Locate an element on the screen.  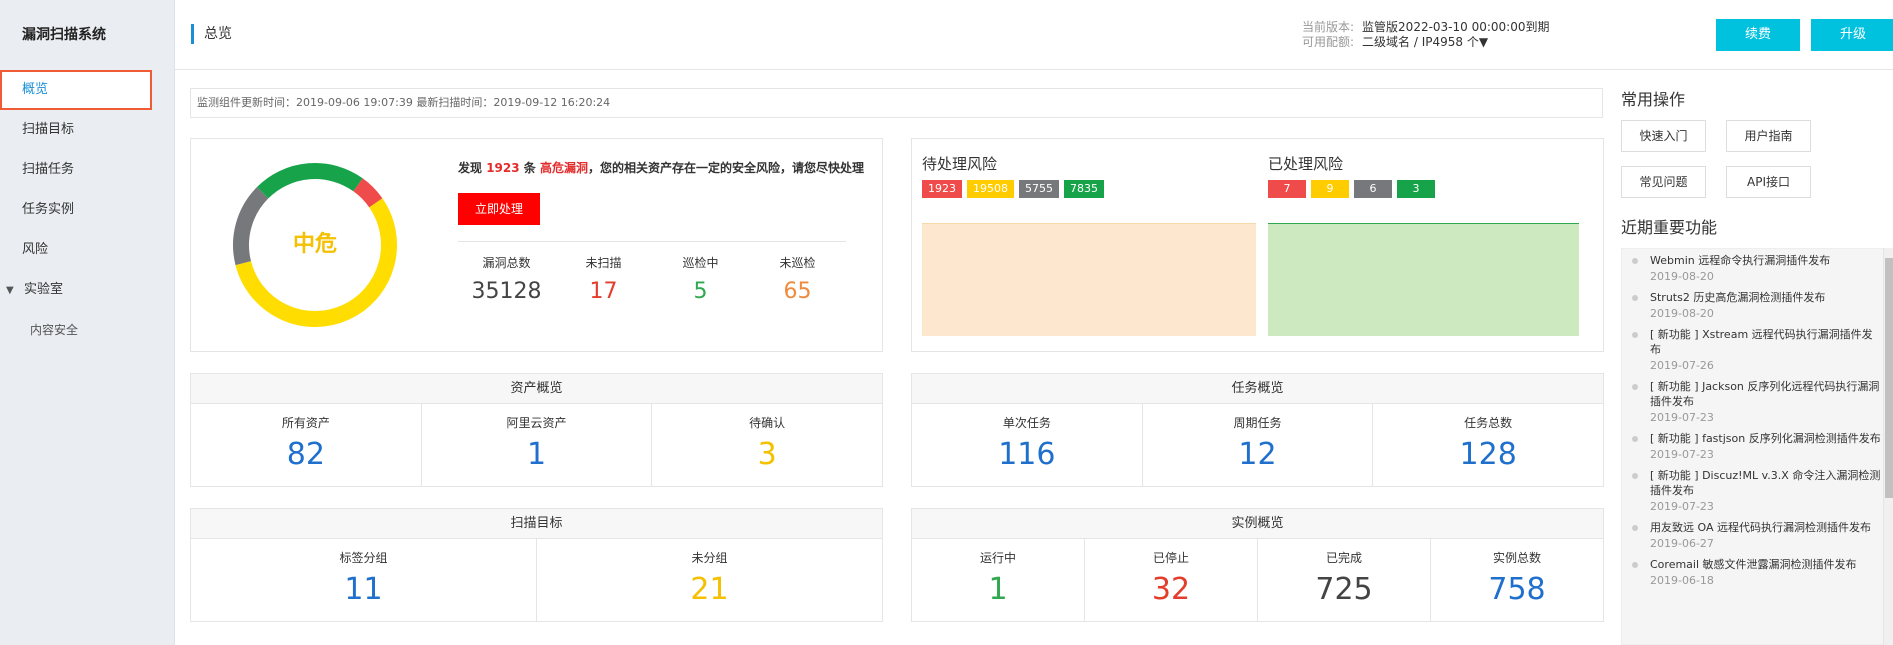
cell-label: 阿里云资产 is located at coordinates (536, 423).